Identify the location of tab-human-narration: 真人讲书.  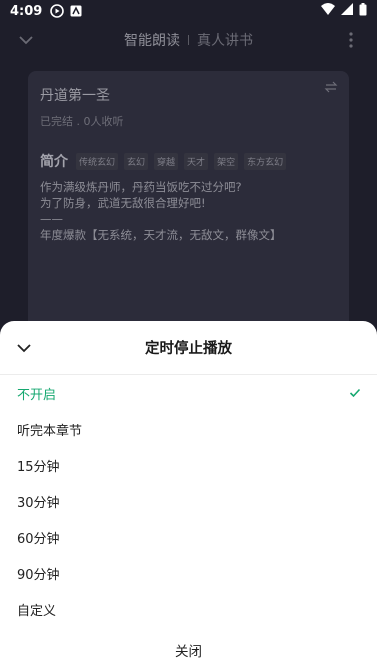
(225, 40).